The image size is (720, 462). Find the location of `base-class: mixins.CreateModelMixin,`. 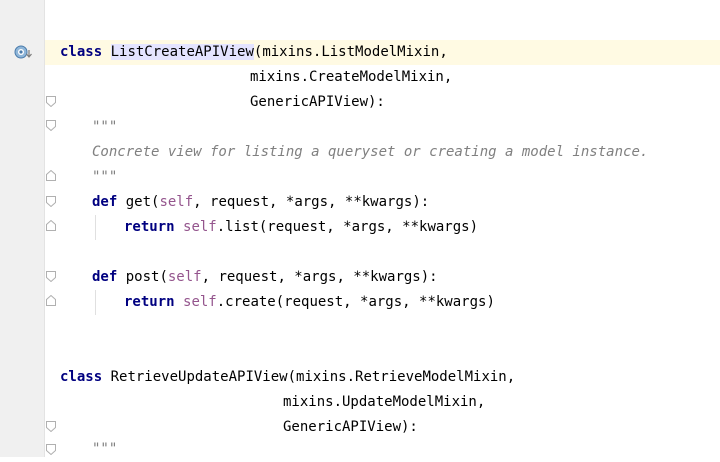

base-class: mixins.CreateModelMixin, is located at coordinates (351, 77).